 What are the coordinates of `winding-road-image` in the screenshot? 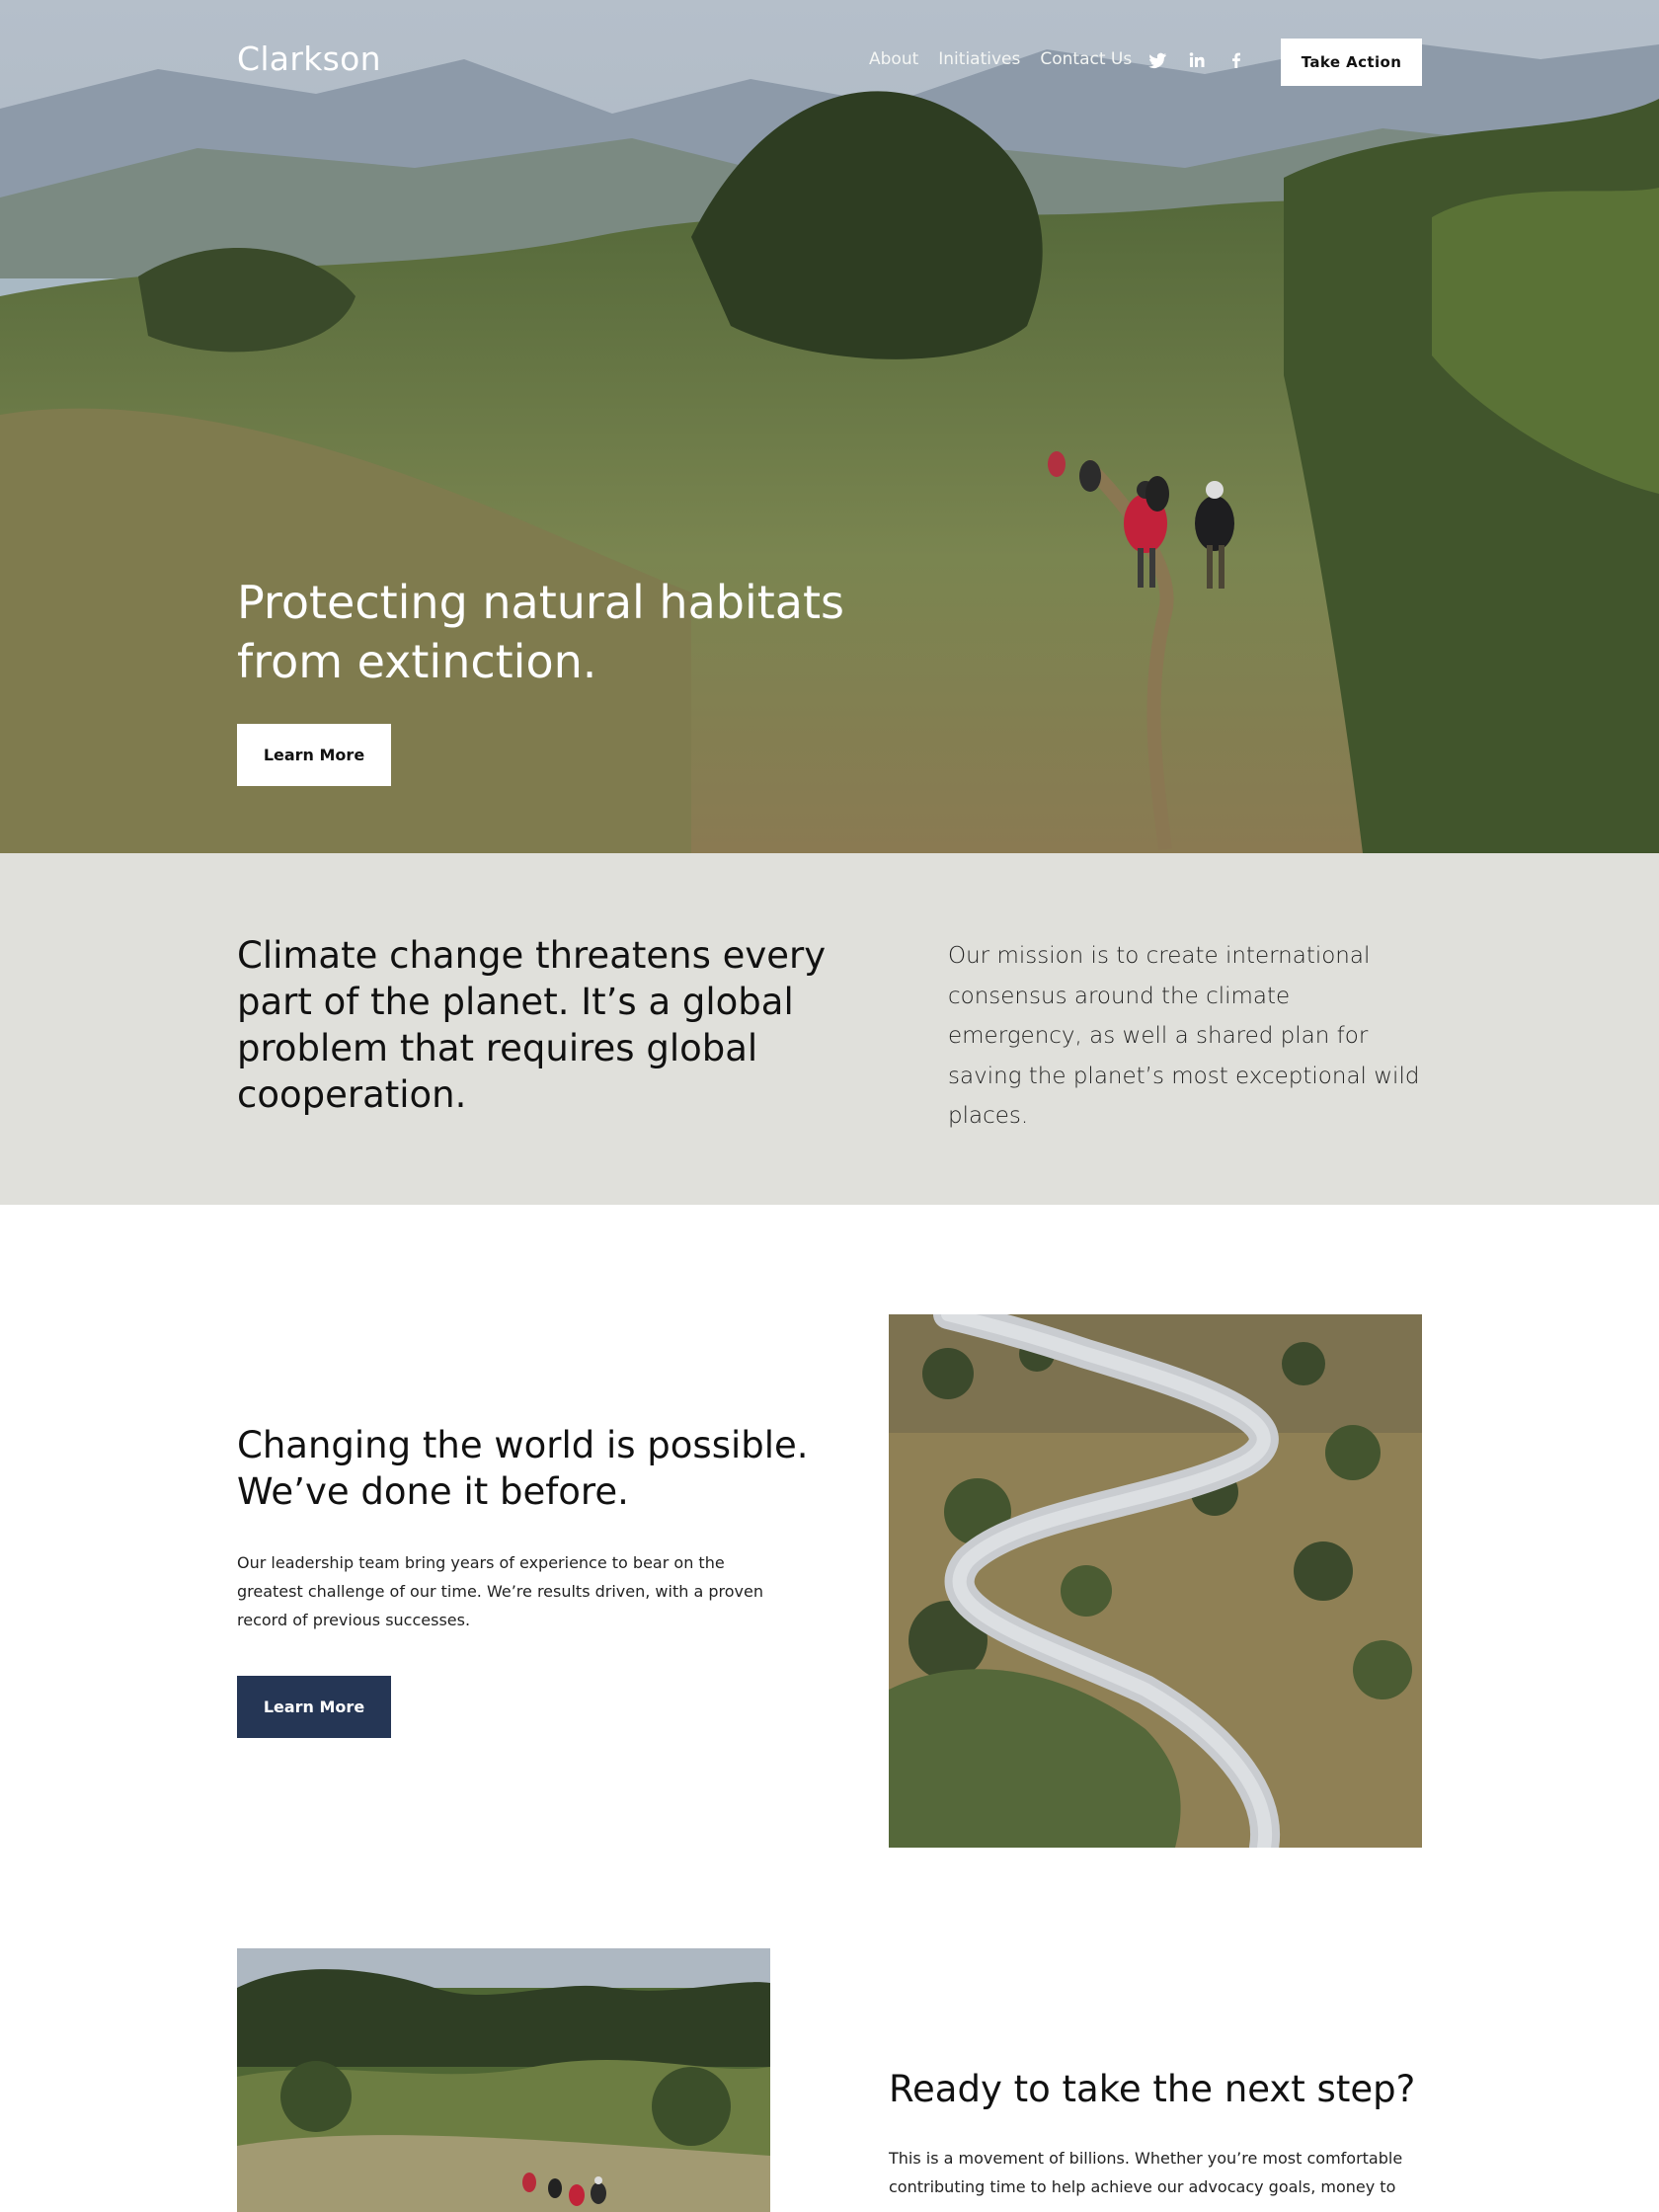 It's located at (1155, 1581).